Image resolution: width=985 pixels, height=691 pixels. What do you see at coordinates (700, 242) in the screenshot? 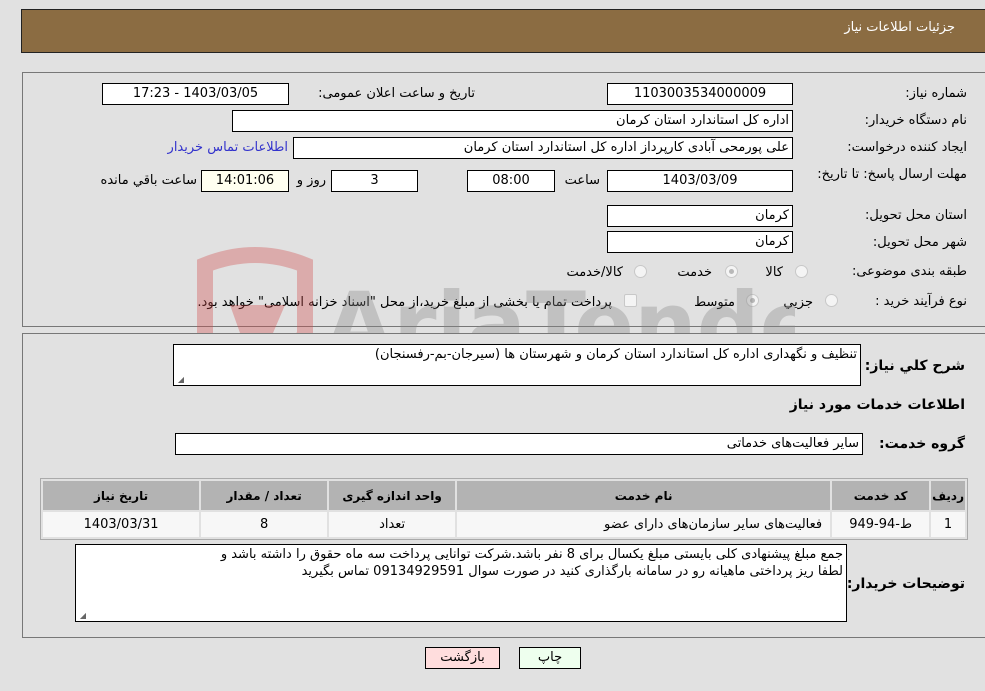
I see `city-field: کرمان` at bounding box center [700, 242].